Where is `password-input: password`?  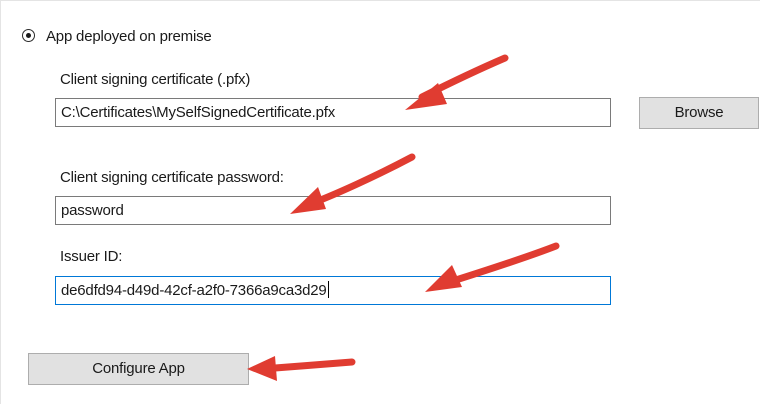 password-input: password is located at coordinates (333, 210).